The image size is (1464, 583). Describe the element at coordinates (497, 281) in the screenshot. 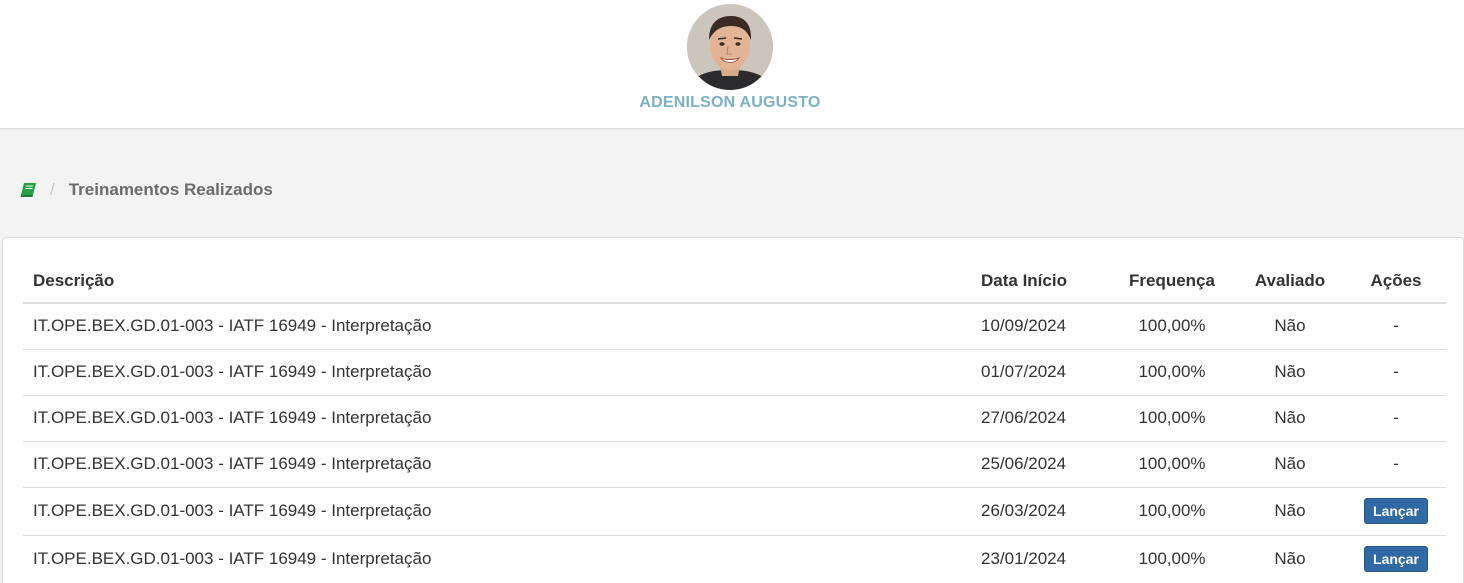

I see `header-description: Descrição` at that location.